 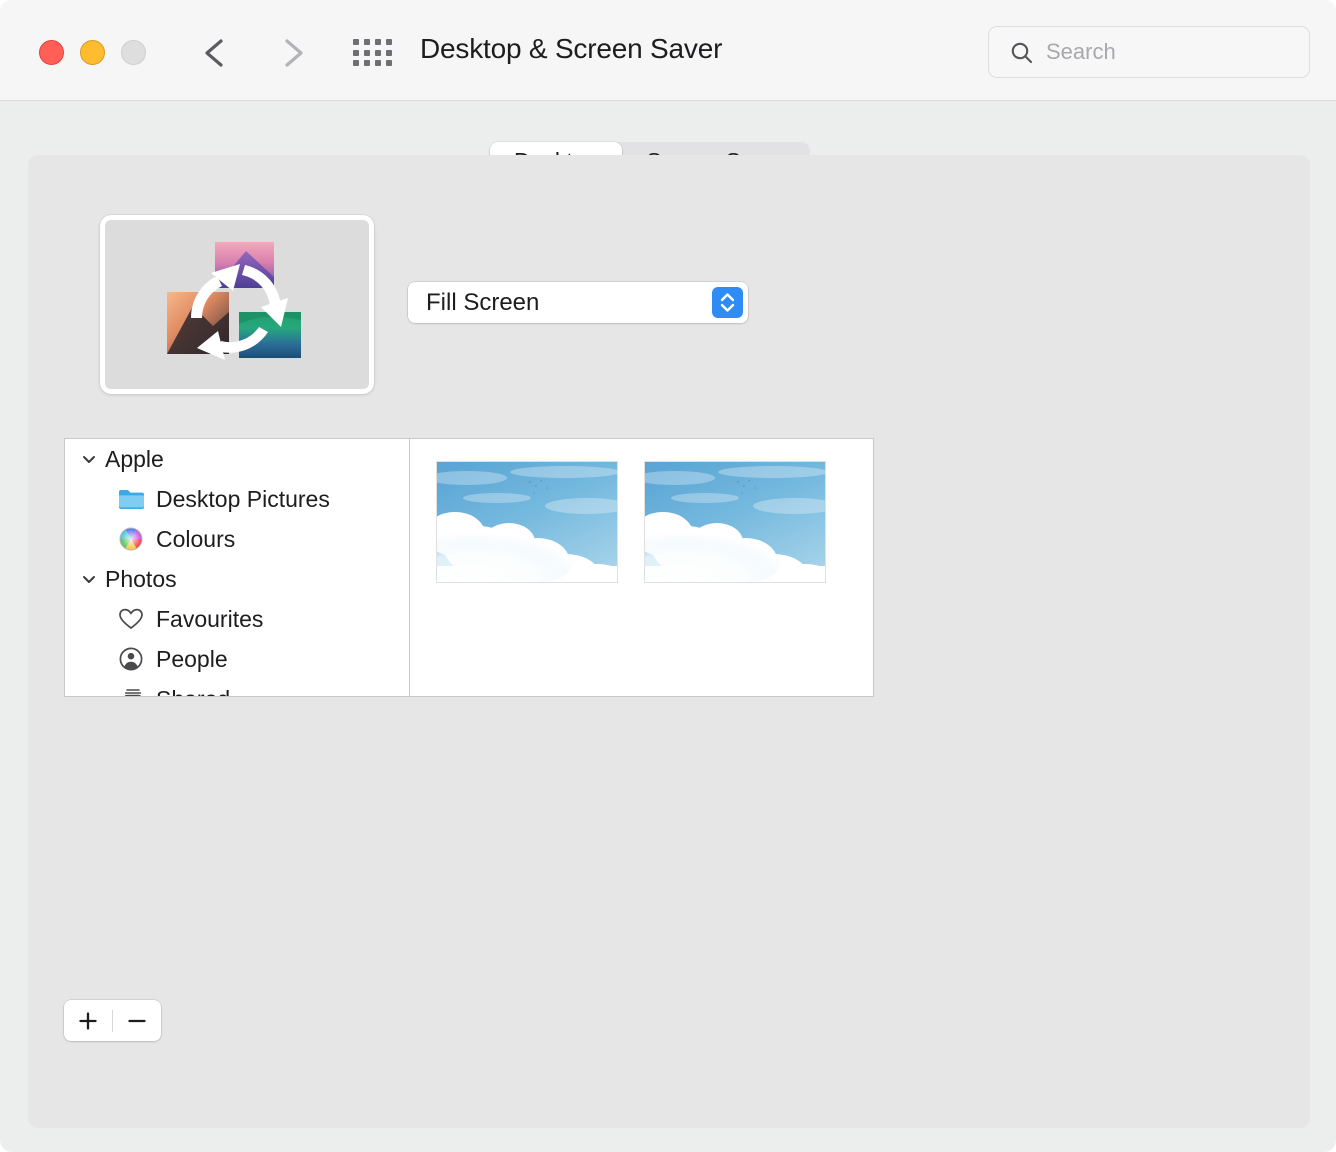 What do you see at coordinates (141, 578) in the screenshot?
I see `tree-group-label: Photos` at bounding box center [141, 578].